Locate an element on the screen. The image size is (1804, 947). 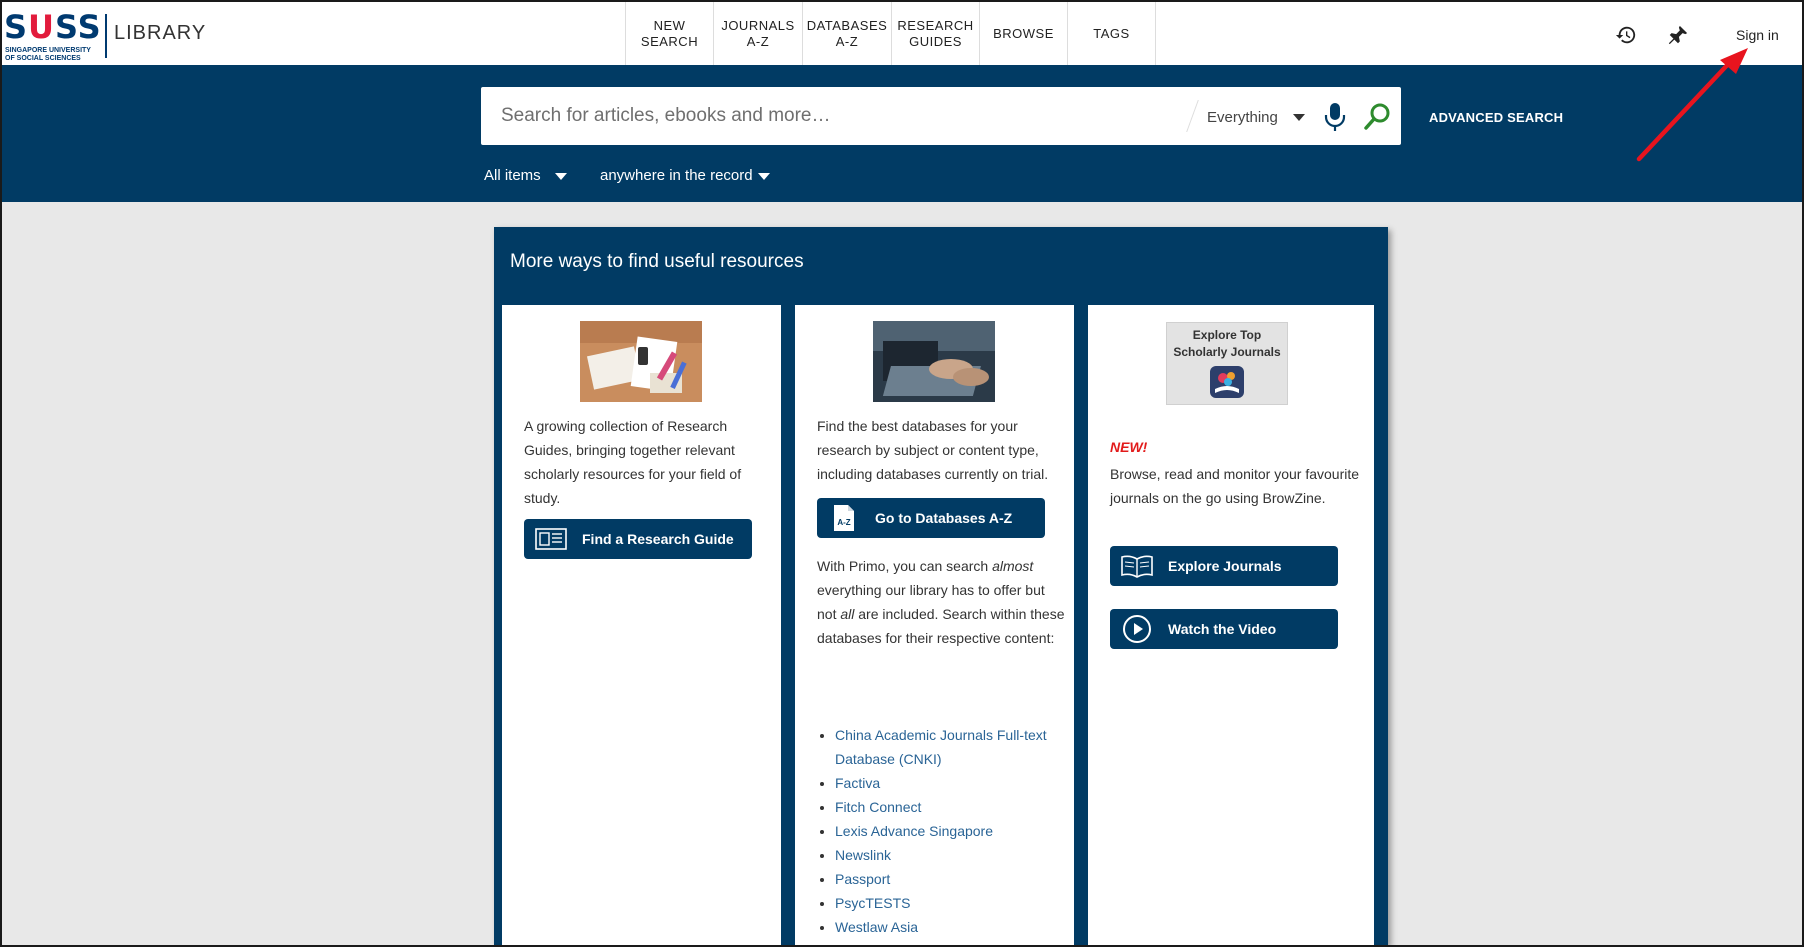
nav-new-search: NEW SEARCH is located at coordinates (670, 33).